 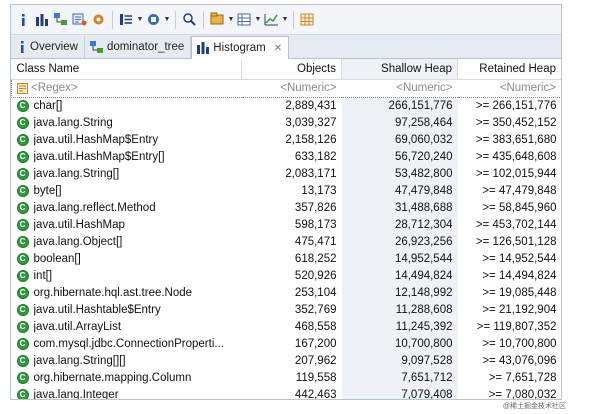 I want to click on table-row: Cbyte[] 13,173 47,479,848 >= 47,479,848, so click(x=287, y=190).